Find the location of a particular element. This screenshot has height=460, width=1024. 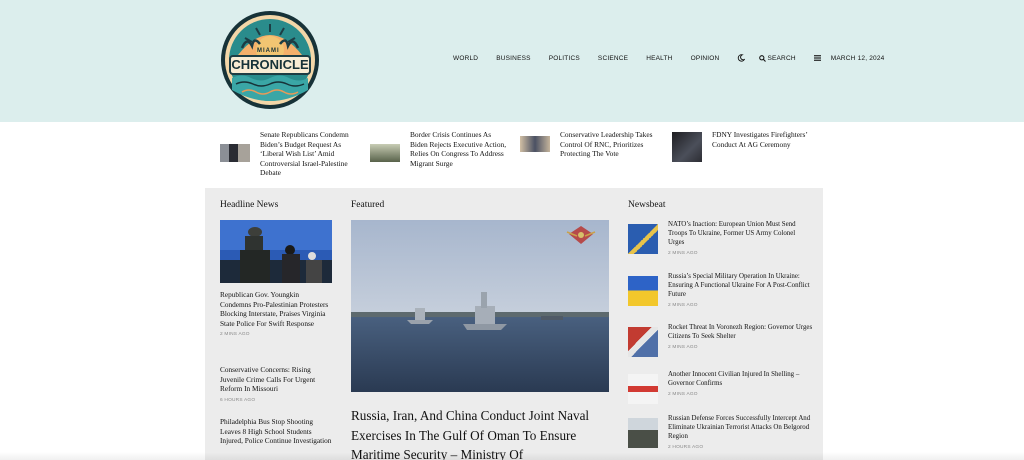

nav-science: SCIENCE is located at coordinates (613, 58).